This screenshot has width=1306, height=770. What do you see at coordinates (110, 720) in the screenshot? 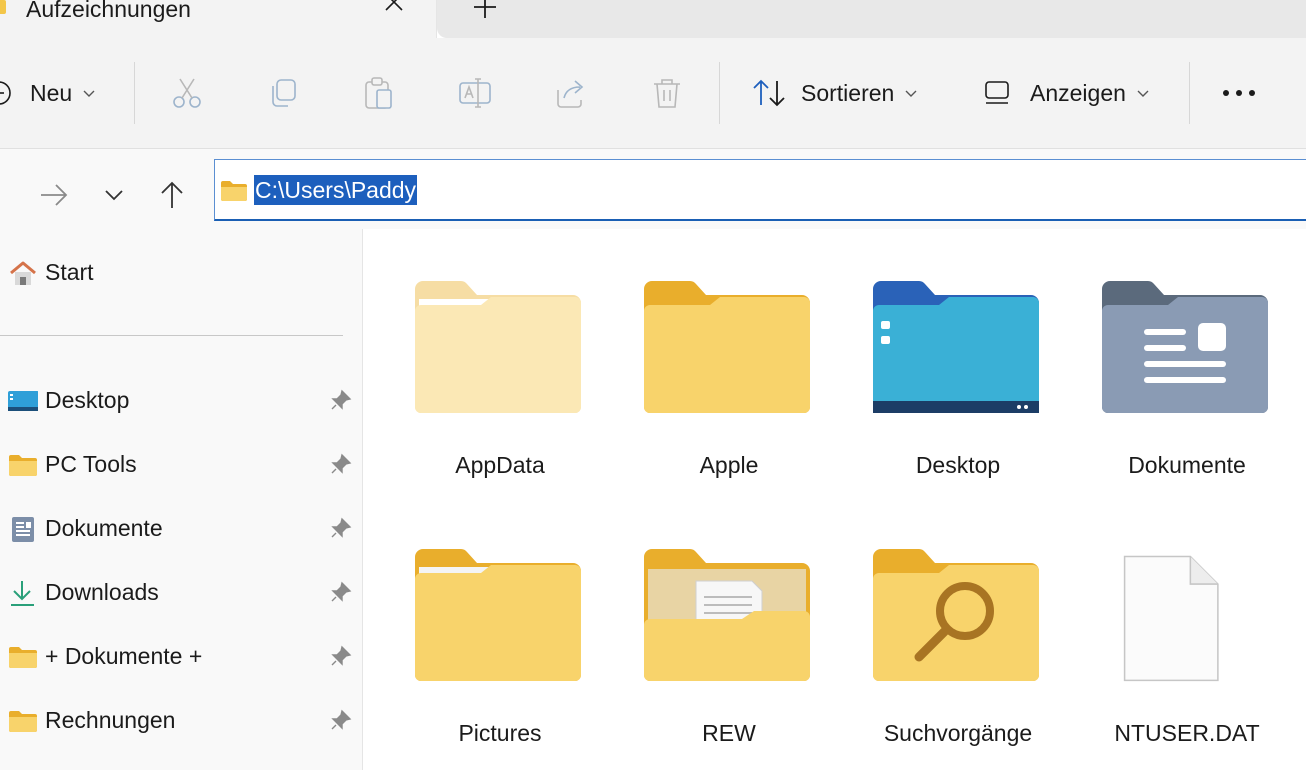
I see `sidebar-item-label: Rechnungen` at bounding box center [110, 720].